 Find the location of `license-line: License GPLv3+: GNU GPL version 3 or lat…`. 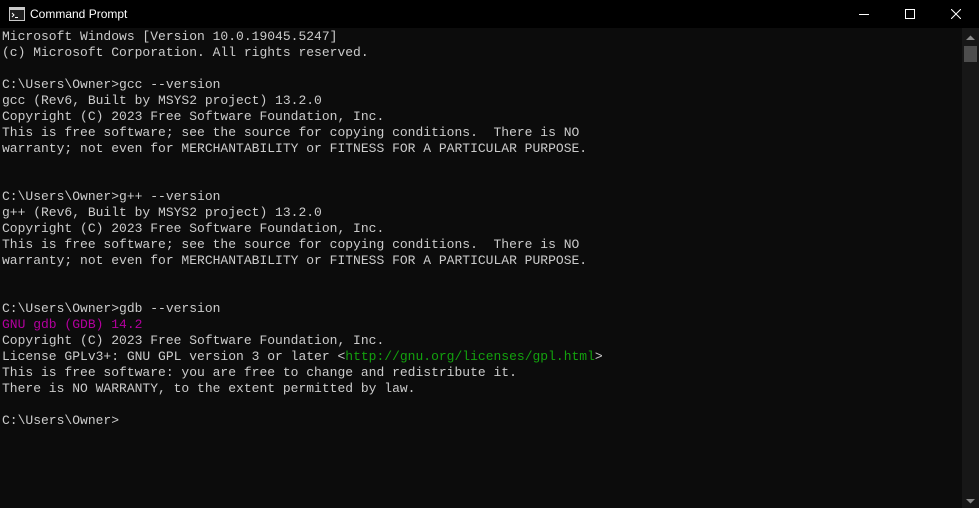

license-line: License GPLv3+: GNU GPL version 3 or lat… is located at coordinates (481, 357).